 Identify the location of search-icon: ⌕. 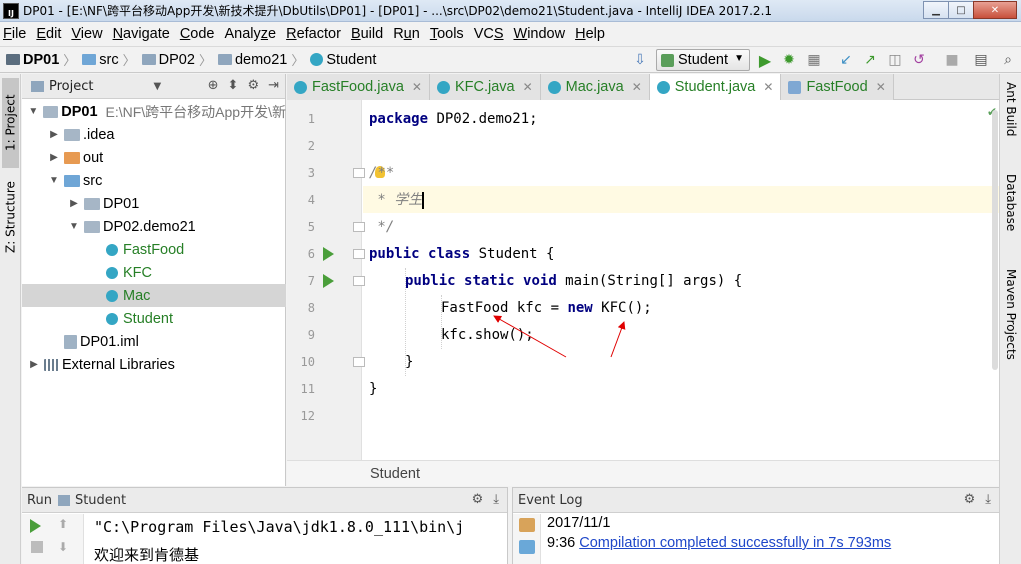
(1008, 60).